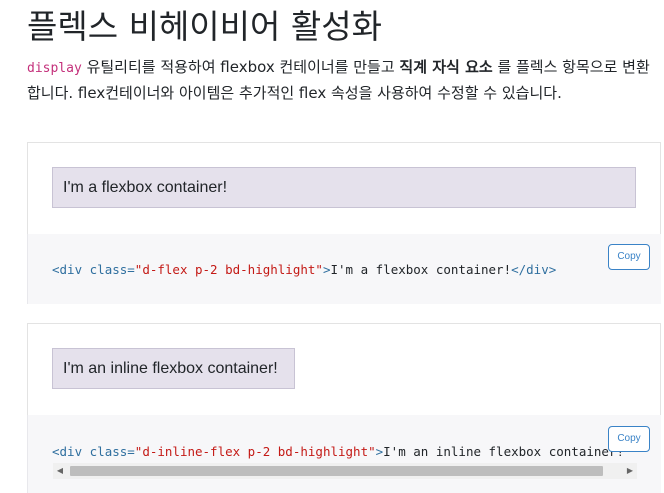 This screenshot has width=664, height=493. Describe the element at coordinates (255, 451) in the screenshot. I see `code-attribute-value: "d-inline-flex p-2 bd-highlight"` at that location.